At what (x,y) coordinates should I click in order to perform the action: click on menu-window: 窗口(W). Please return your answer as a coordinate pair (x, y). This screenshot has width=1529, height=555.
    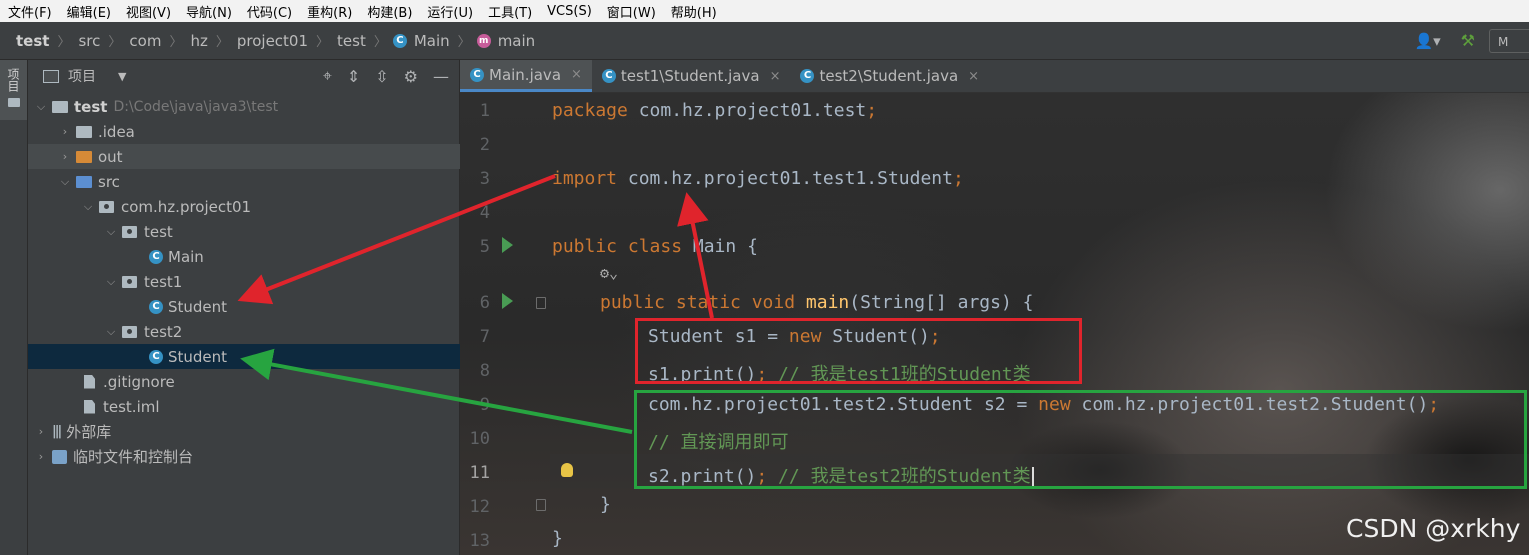
    Looking at the image, I should click on (631, 11).